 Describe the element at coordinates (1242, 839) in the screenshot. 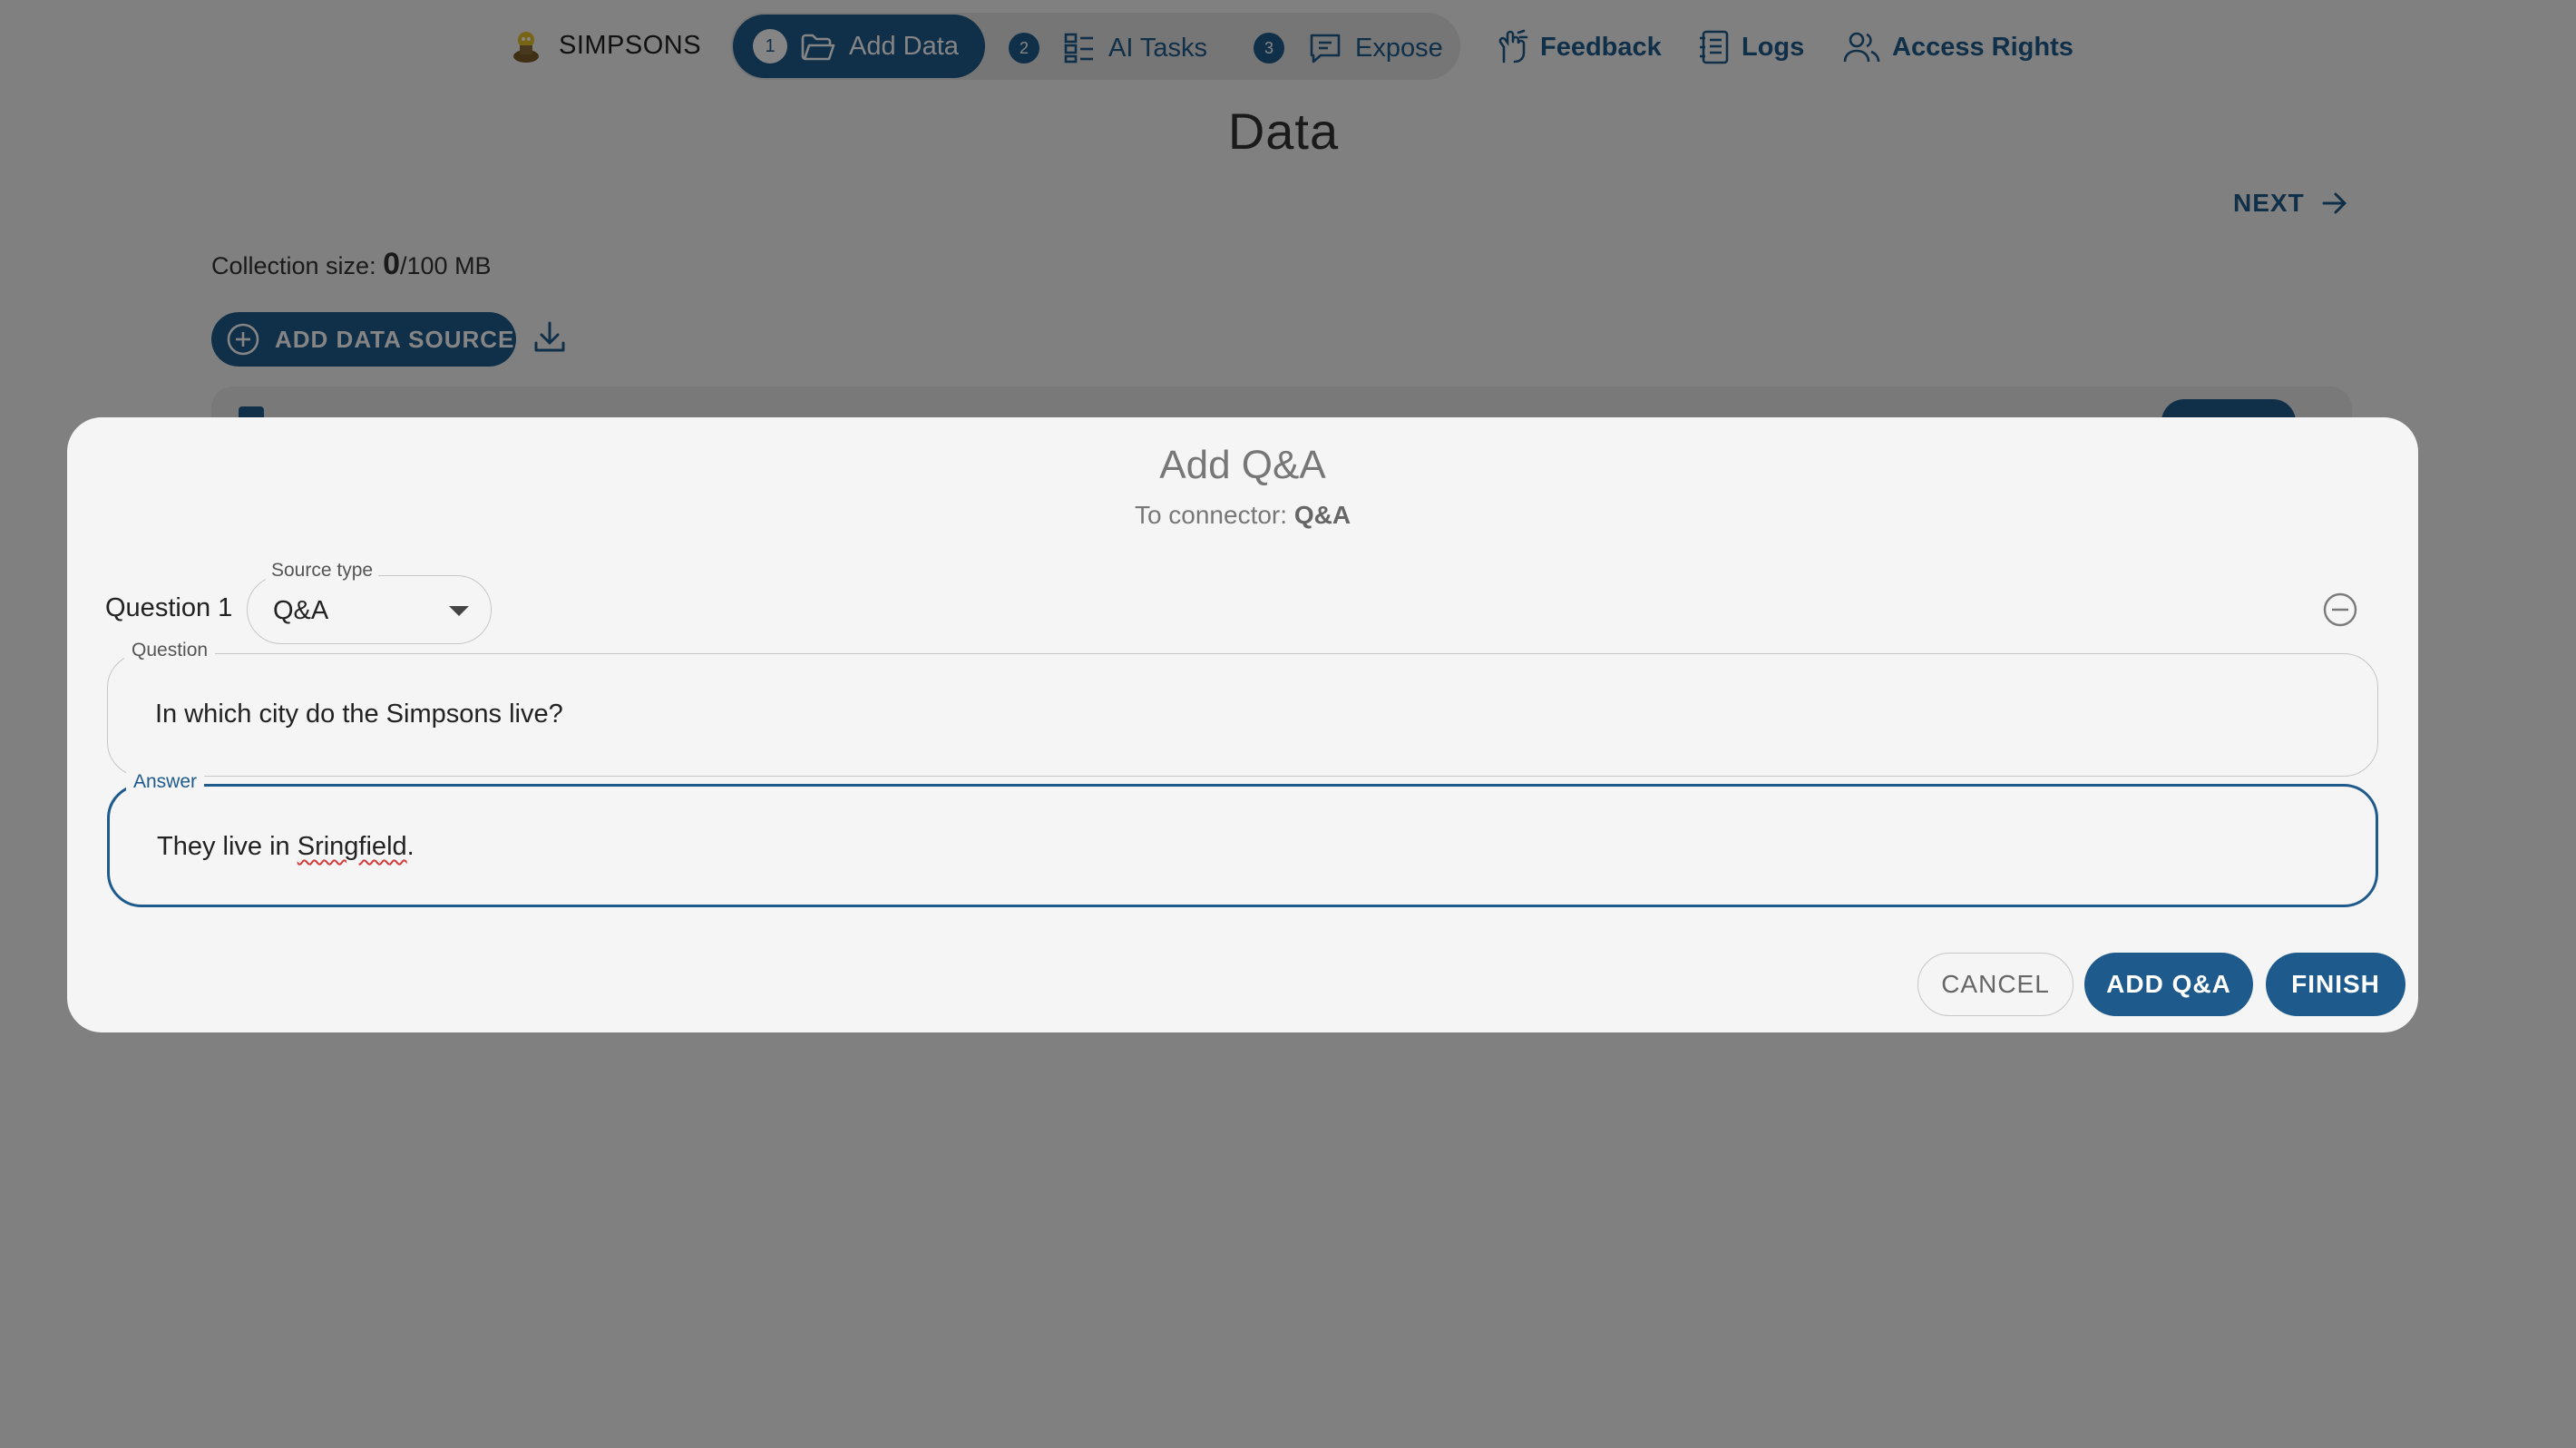

I see `answer-field: Answer They live in Sringfield.` at that location.